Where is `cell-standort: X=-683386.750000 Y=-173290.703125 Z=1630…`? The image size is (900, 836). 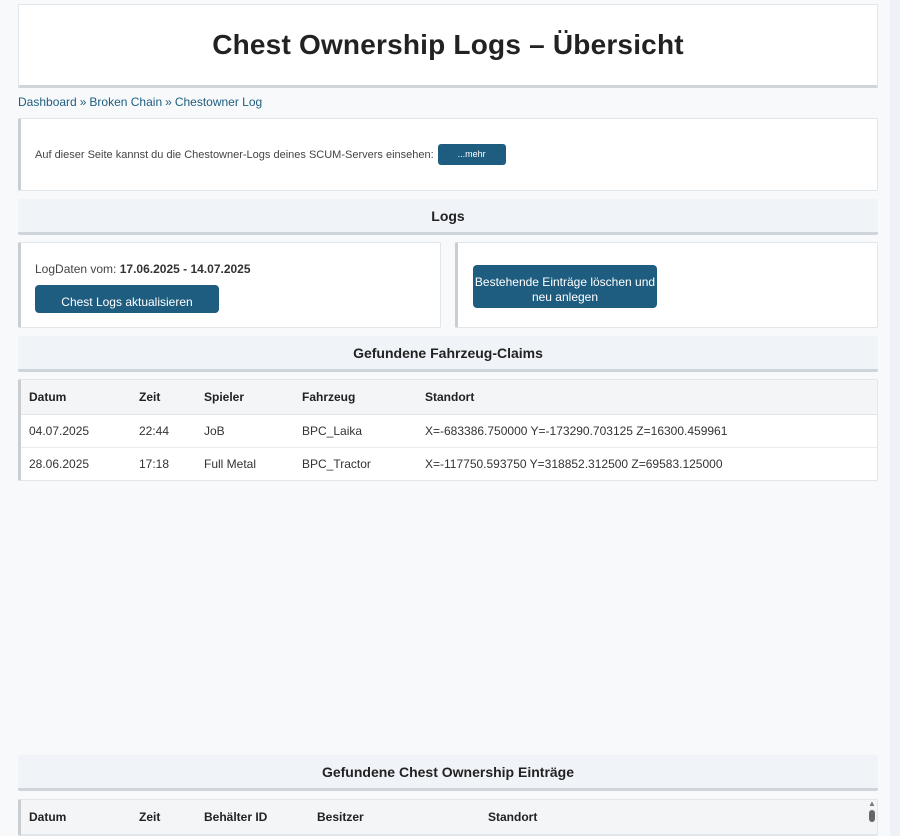 cell-standort: X=-683386.750000 Y=-173290.703125 Z=1630… is located at coordinates (647, 431).